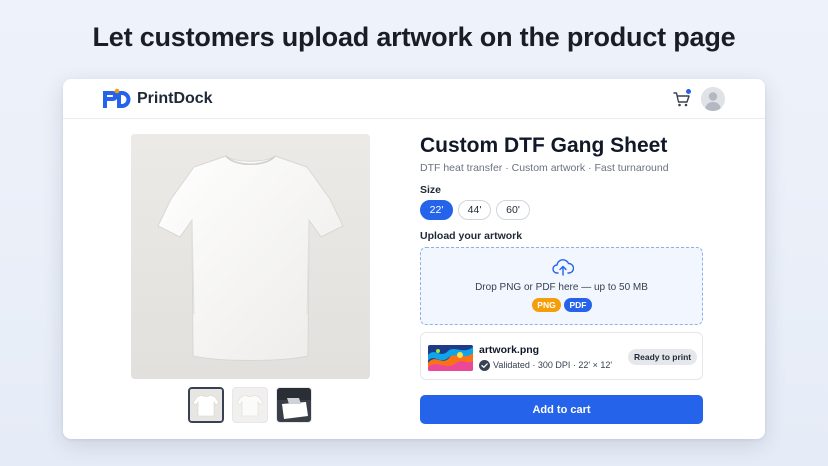 This screenshot has height=466, width=828. Describe the element at coordinates (414, 99) in the screenshot. I see `top-navigation-bar: PrintDock` at that location.